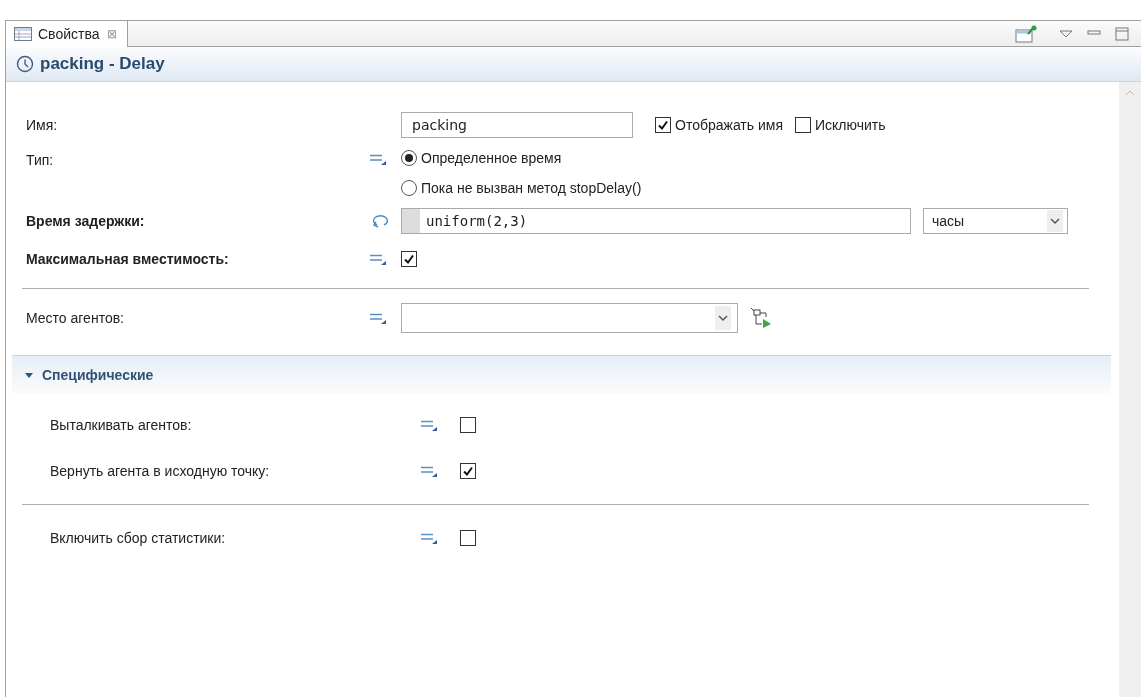  What do you see at coordinates (23, 34) in the screenshot?
I see `table-icon` at bounding box center [23, 34].